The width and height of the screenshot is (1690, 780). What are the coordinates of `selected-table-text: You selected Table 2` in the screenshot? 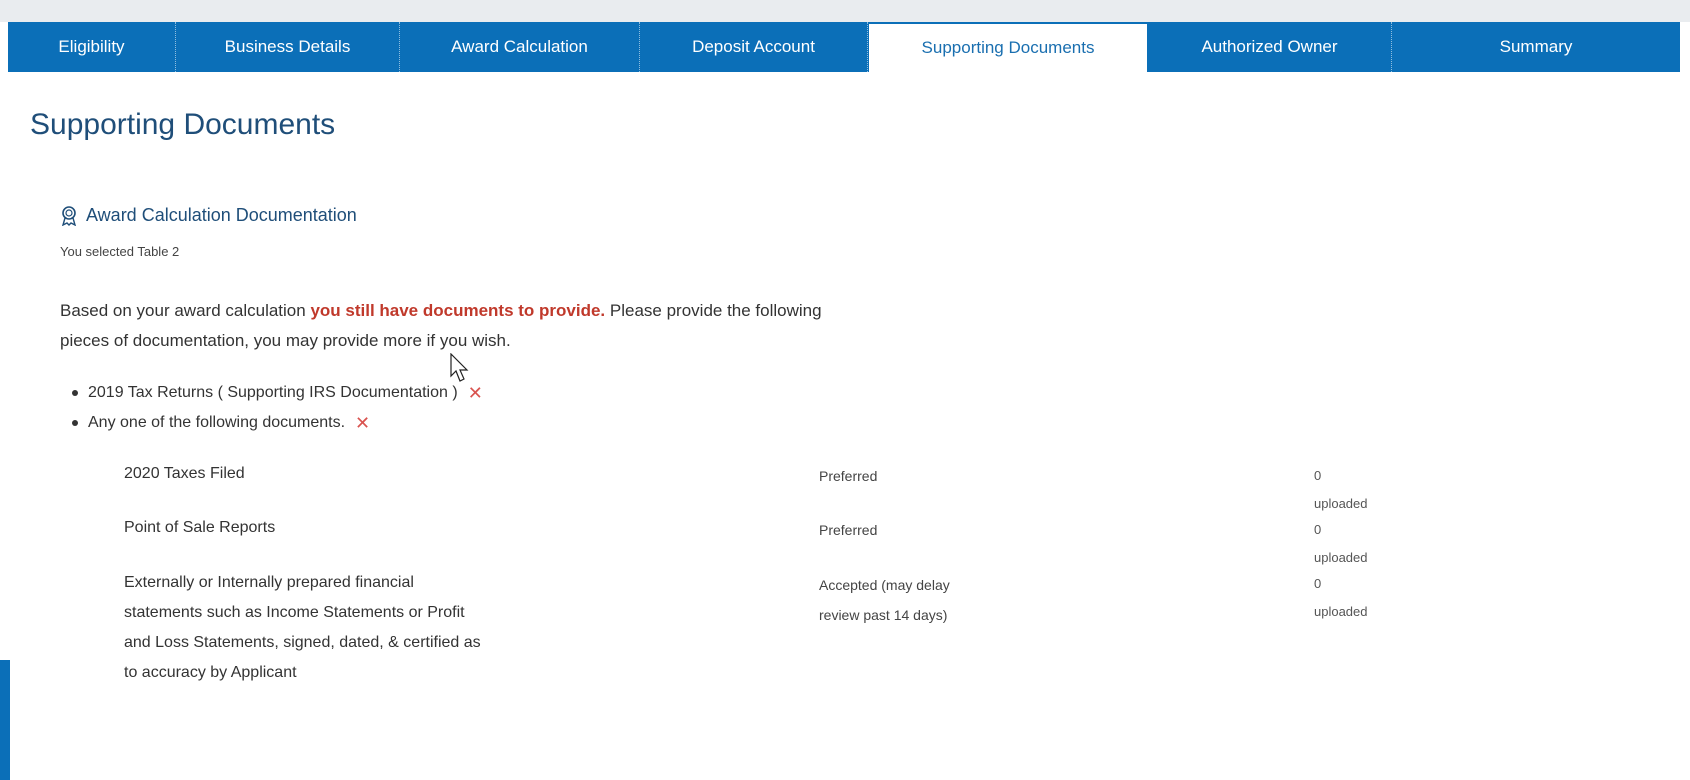 It's located at (120, 251).